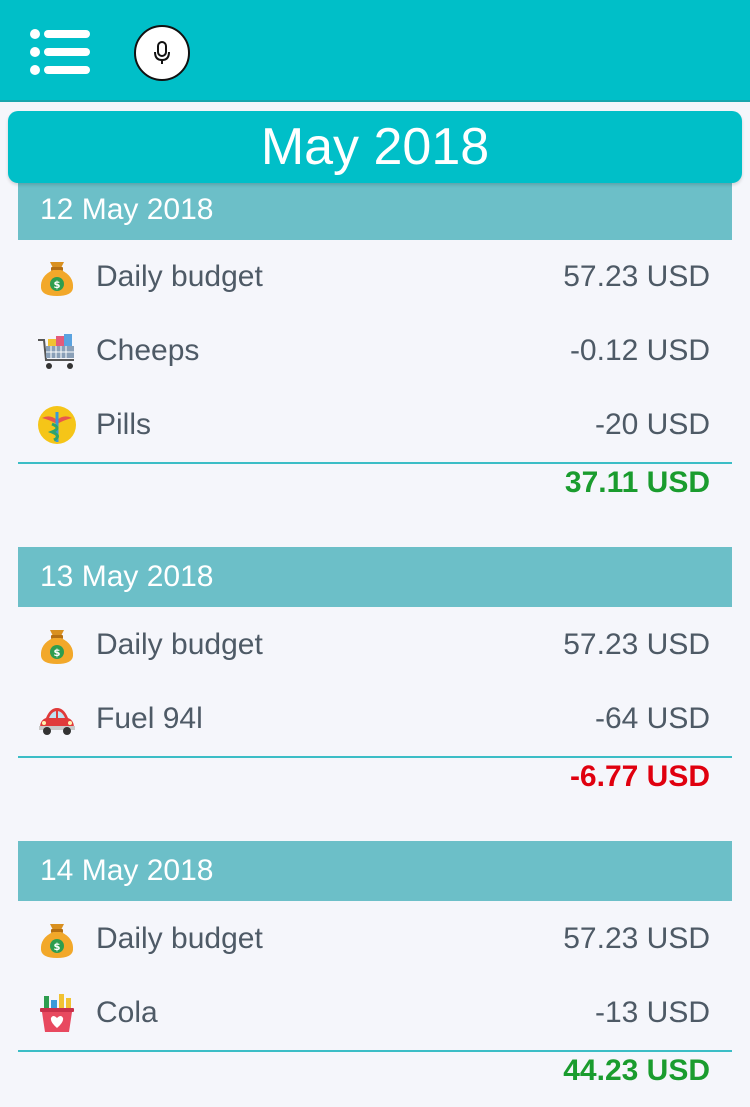  Describe the element at coordinates (375, 51) in the screenshot. I see `top-bar` at that location.